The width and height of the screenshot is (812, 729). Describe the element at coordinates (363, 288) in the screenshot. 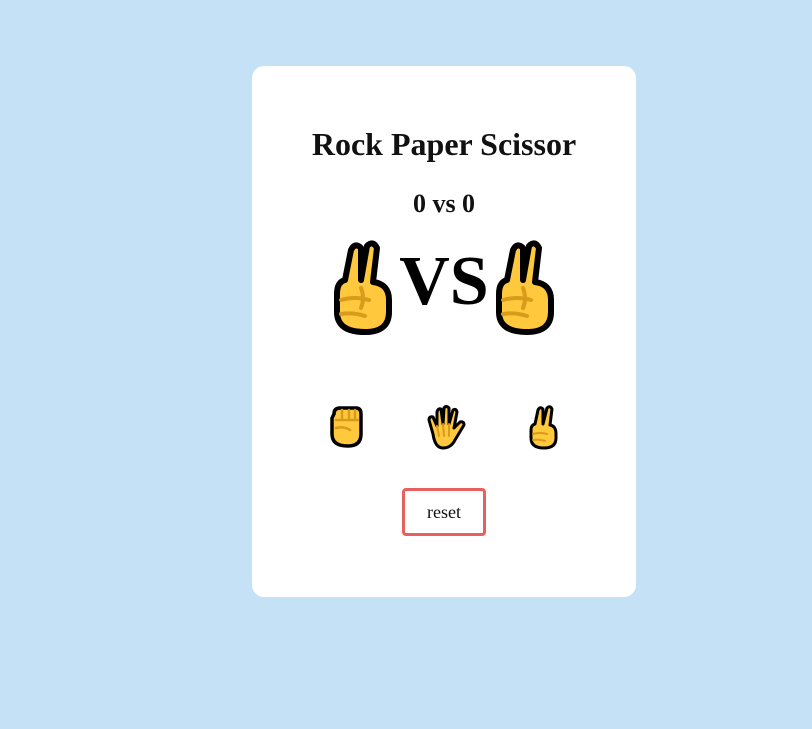

I see `player-hand-icon` at that location.